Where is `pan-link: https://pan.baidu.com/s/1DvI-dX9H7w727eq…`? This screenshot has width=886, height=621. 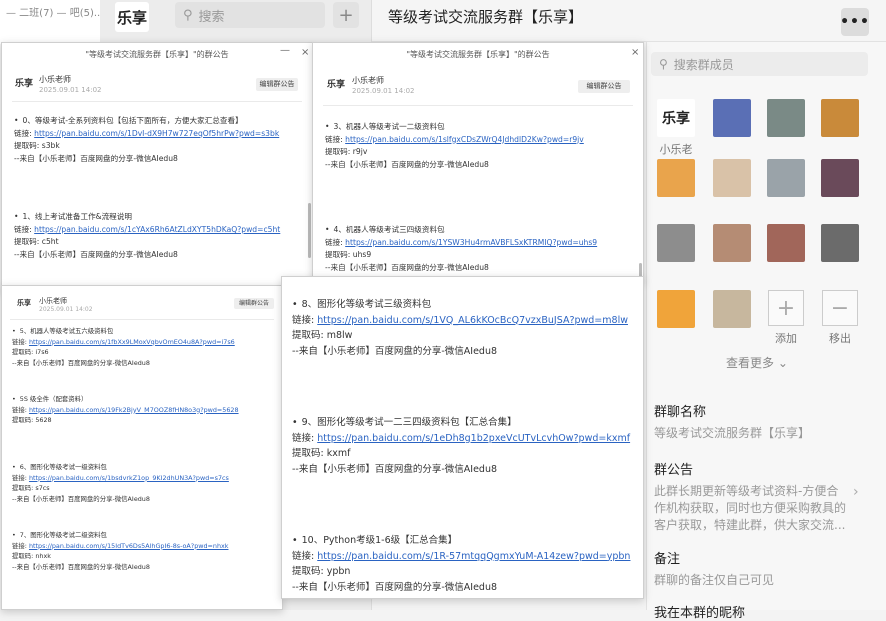 pan-link: https://pan.baidu.com/s/1DvI-dX9H7w727eq… is located at coordinates (156, 133).